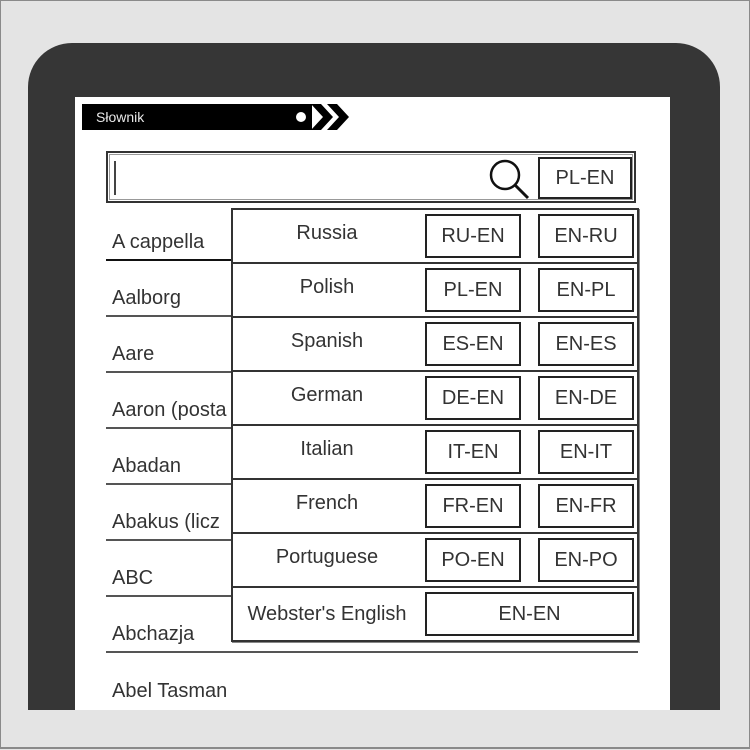 The height and width of the screenshot is (750, 750). What do you see at coordinates (170, 690) in the screenshot?
I see `word-label: Abel Tasman` at bounding box center [170, 690].